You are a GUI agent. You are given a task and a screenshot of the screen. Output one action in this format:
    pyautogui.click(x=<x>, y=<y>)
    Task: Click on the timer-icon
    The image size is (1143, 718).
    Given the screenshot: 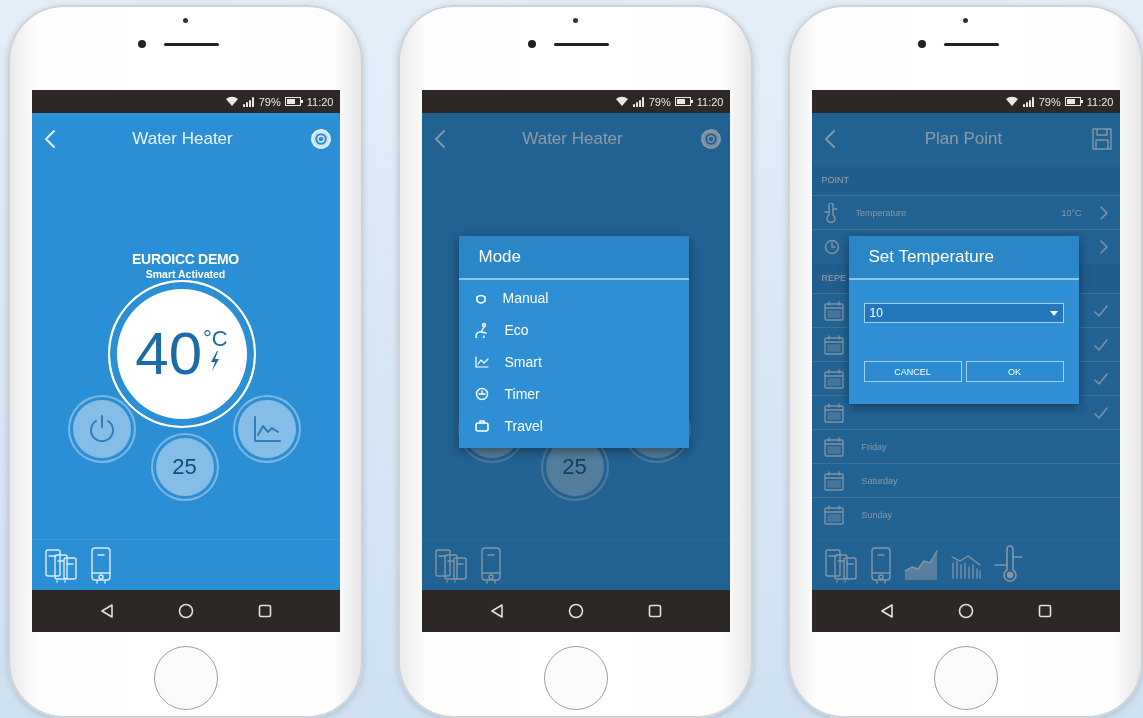 What is the action you would take?
    pyautogui.click(x=481, y=394)
    